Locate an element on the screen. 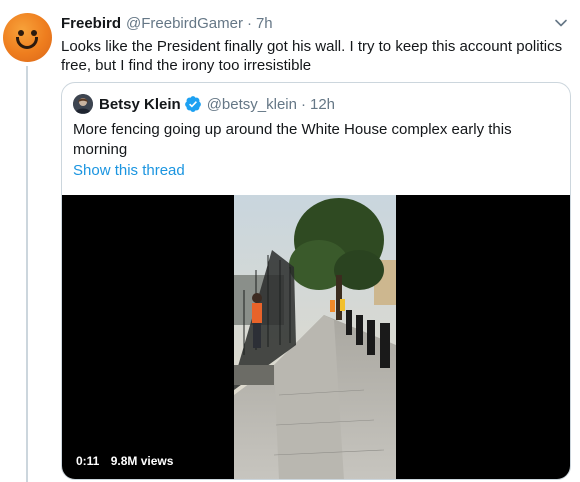  avatar-smile is located at coordinates (27, 43).